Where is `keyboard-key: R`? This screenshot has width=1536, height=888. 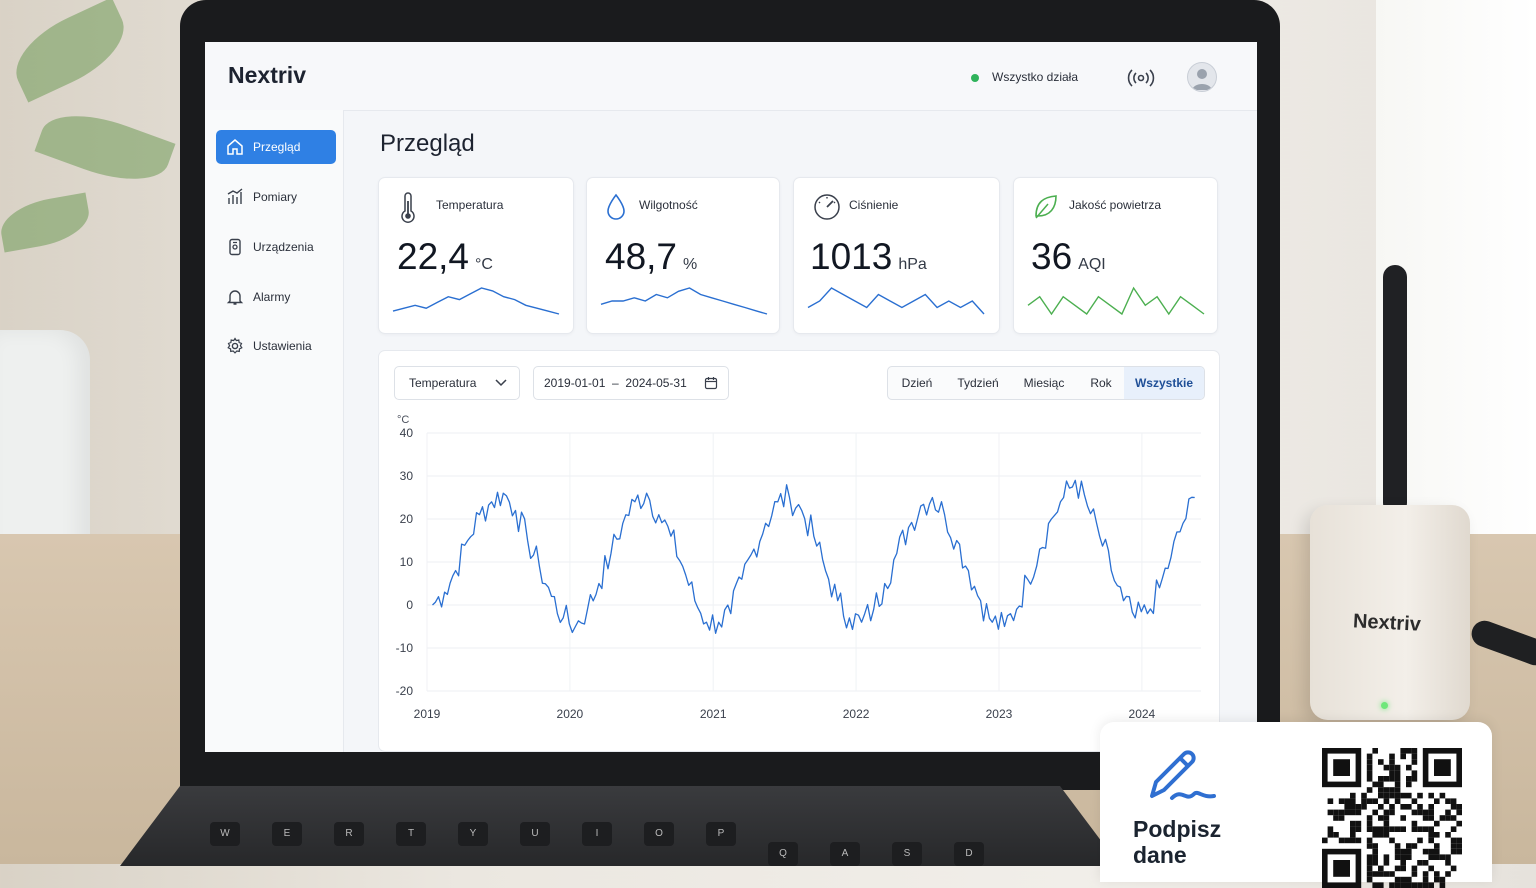 keyboard-key: R is located at coordinates (349, 834).